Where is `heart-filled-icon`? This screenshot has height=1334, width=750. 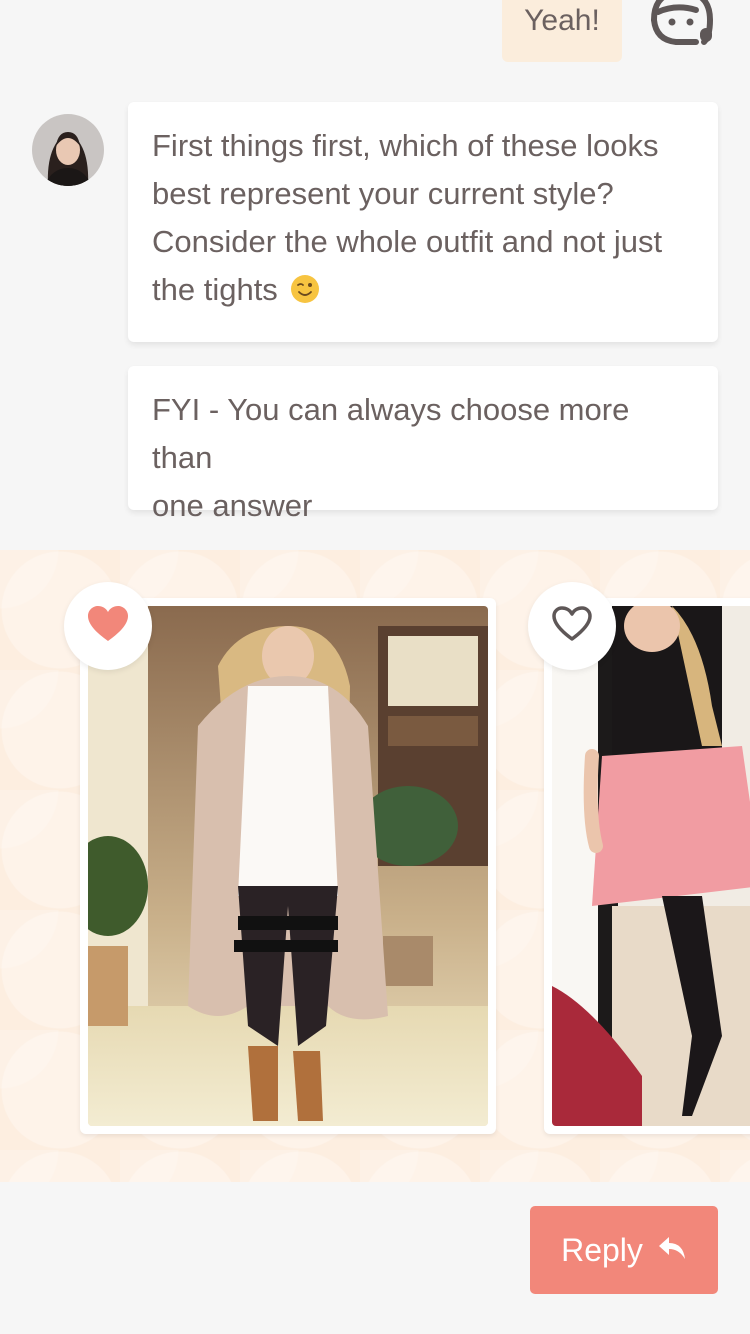
heart-filled-icon is located at coordinates (108, 626).